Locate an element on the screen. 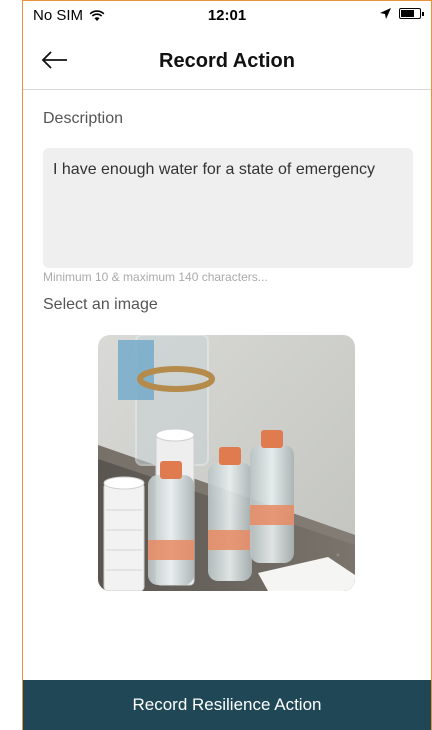  status-right is located at coordinates (402, 13).